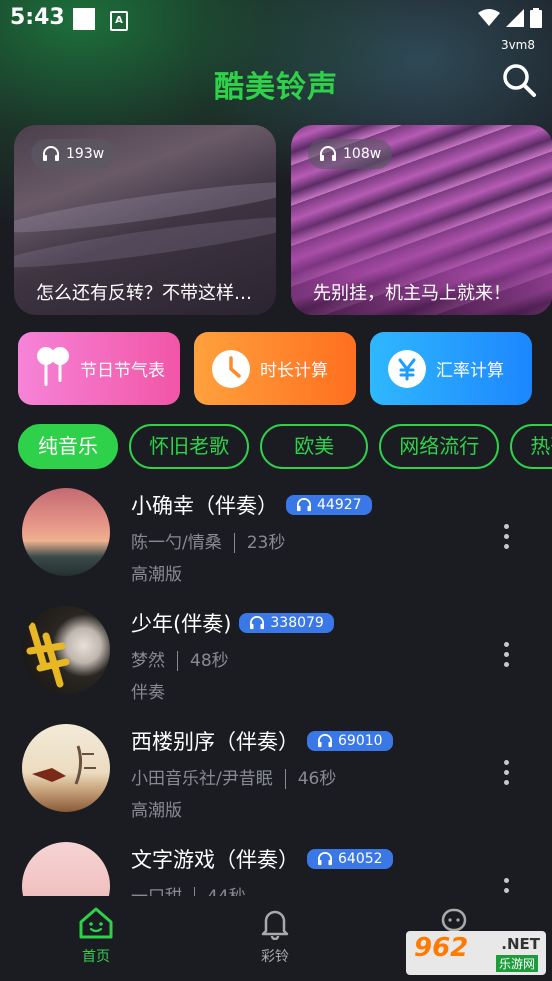 The image size is (552, 981). I want to click on song-duration: 48秒, so click(209, 661).